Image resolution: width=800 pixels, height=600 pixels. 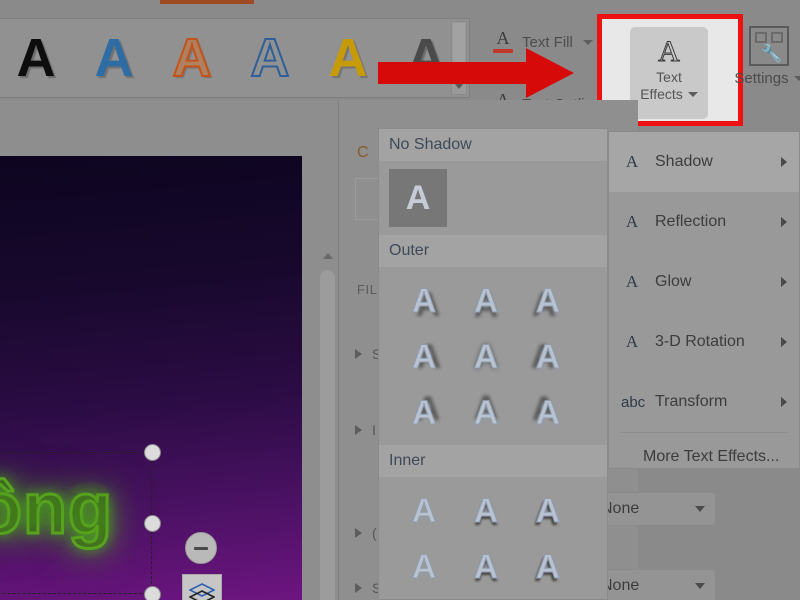 I want to click on ribbon-tab-strip, so click(x=400, y=6).